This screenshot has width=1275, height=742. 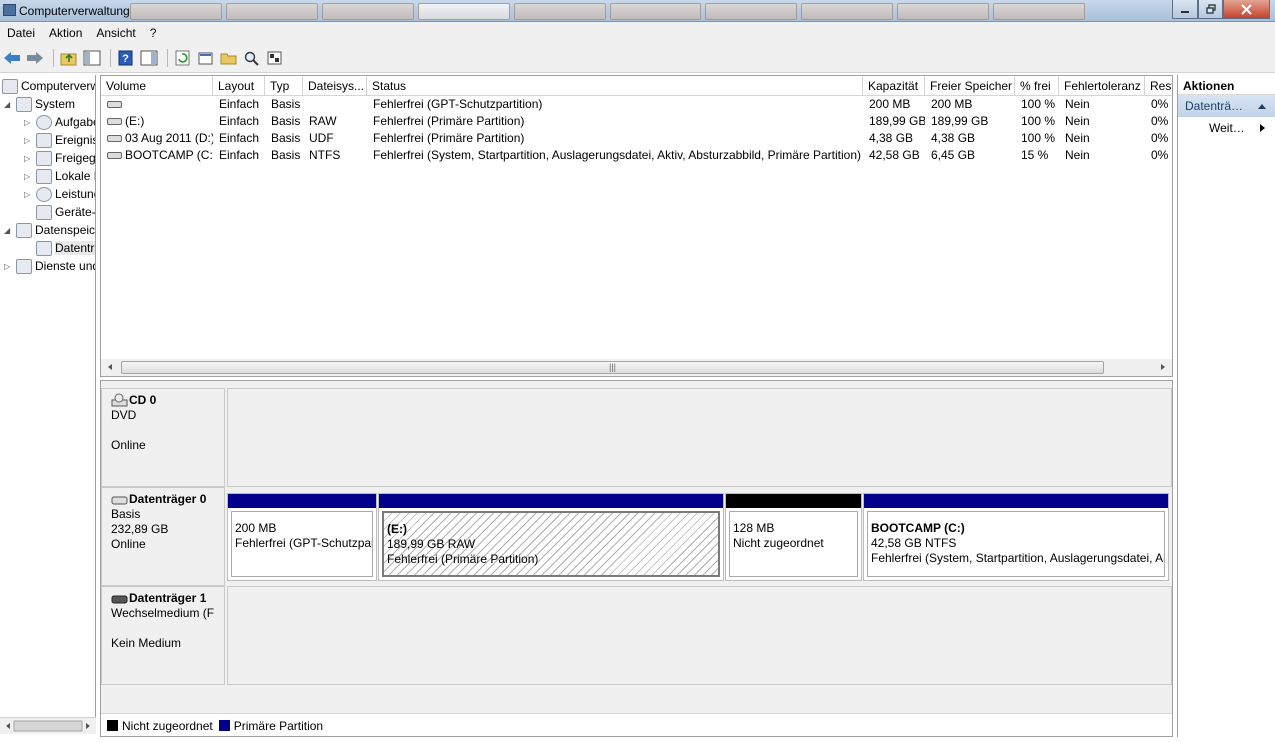 What do you see at coordinates (59, 140) in the screenshot?
I see `tree-item-event-viewer: ▷ Ereignisanzeige` at bounding box center [59, 140].